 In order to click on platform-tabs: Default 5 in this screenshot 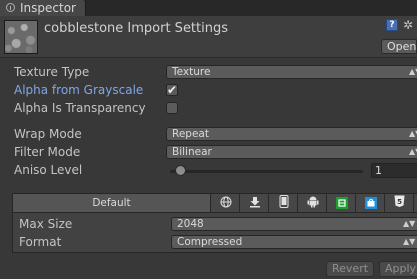, I will do `click(214, 203)`.